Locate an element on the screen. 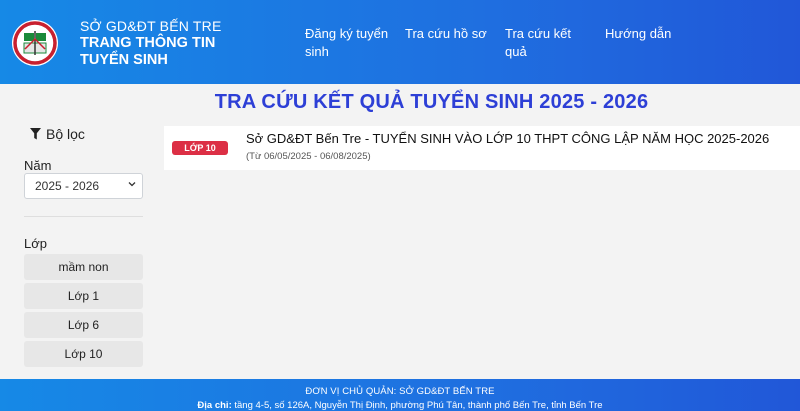 Image resolution: width=800 pixels, height=411 pixels. chevron-down-icon is located at coordinates (132, 184).